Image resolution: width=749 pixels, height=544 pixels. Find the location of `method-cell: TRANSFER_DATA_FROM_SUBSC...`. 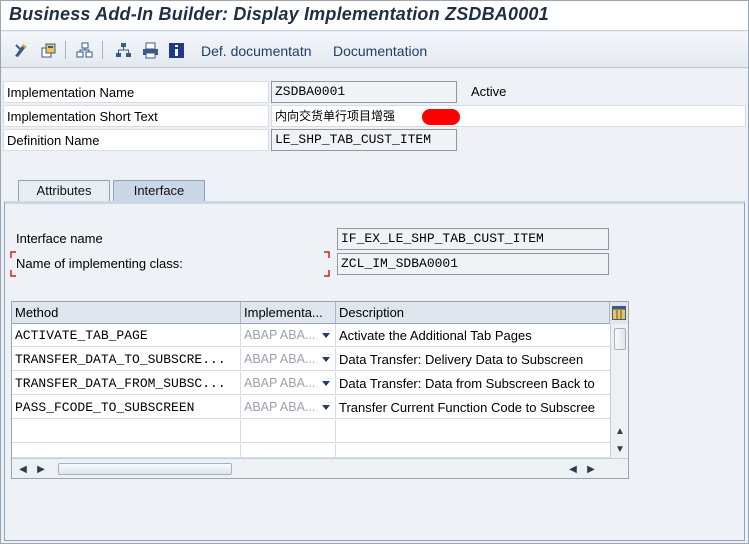

method-cell: TRANSFER_DATA_FROM_SUBSC... is located at coordinates (126, 383).